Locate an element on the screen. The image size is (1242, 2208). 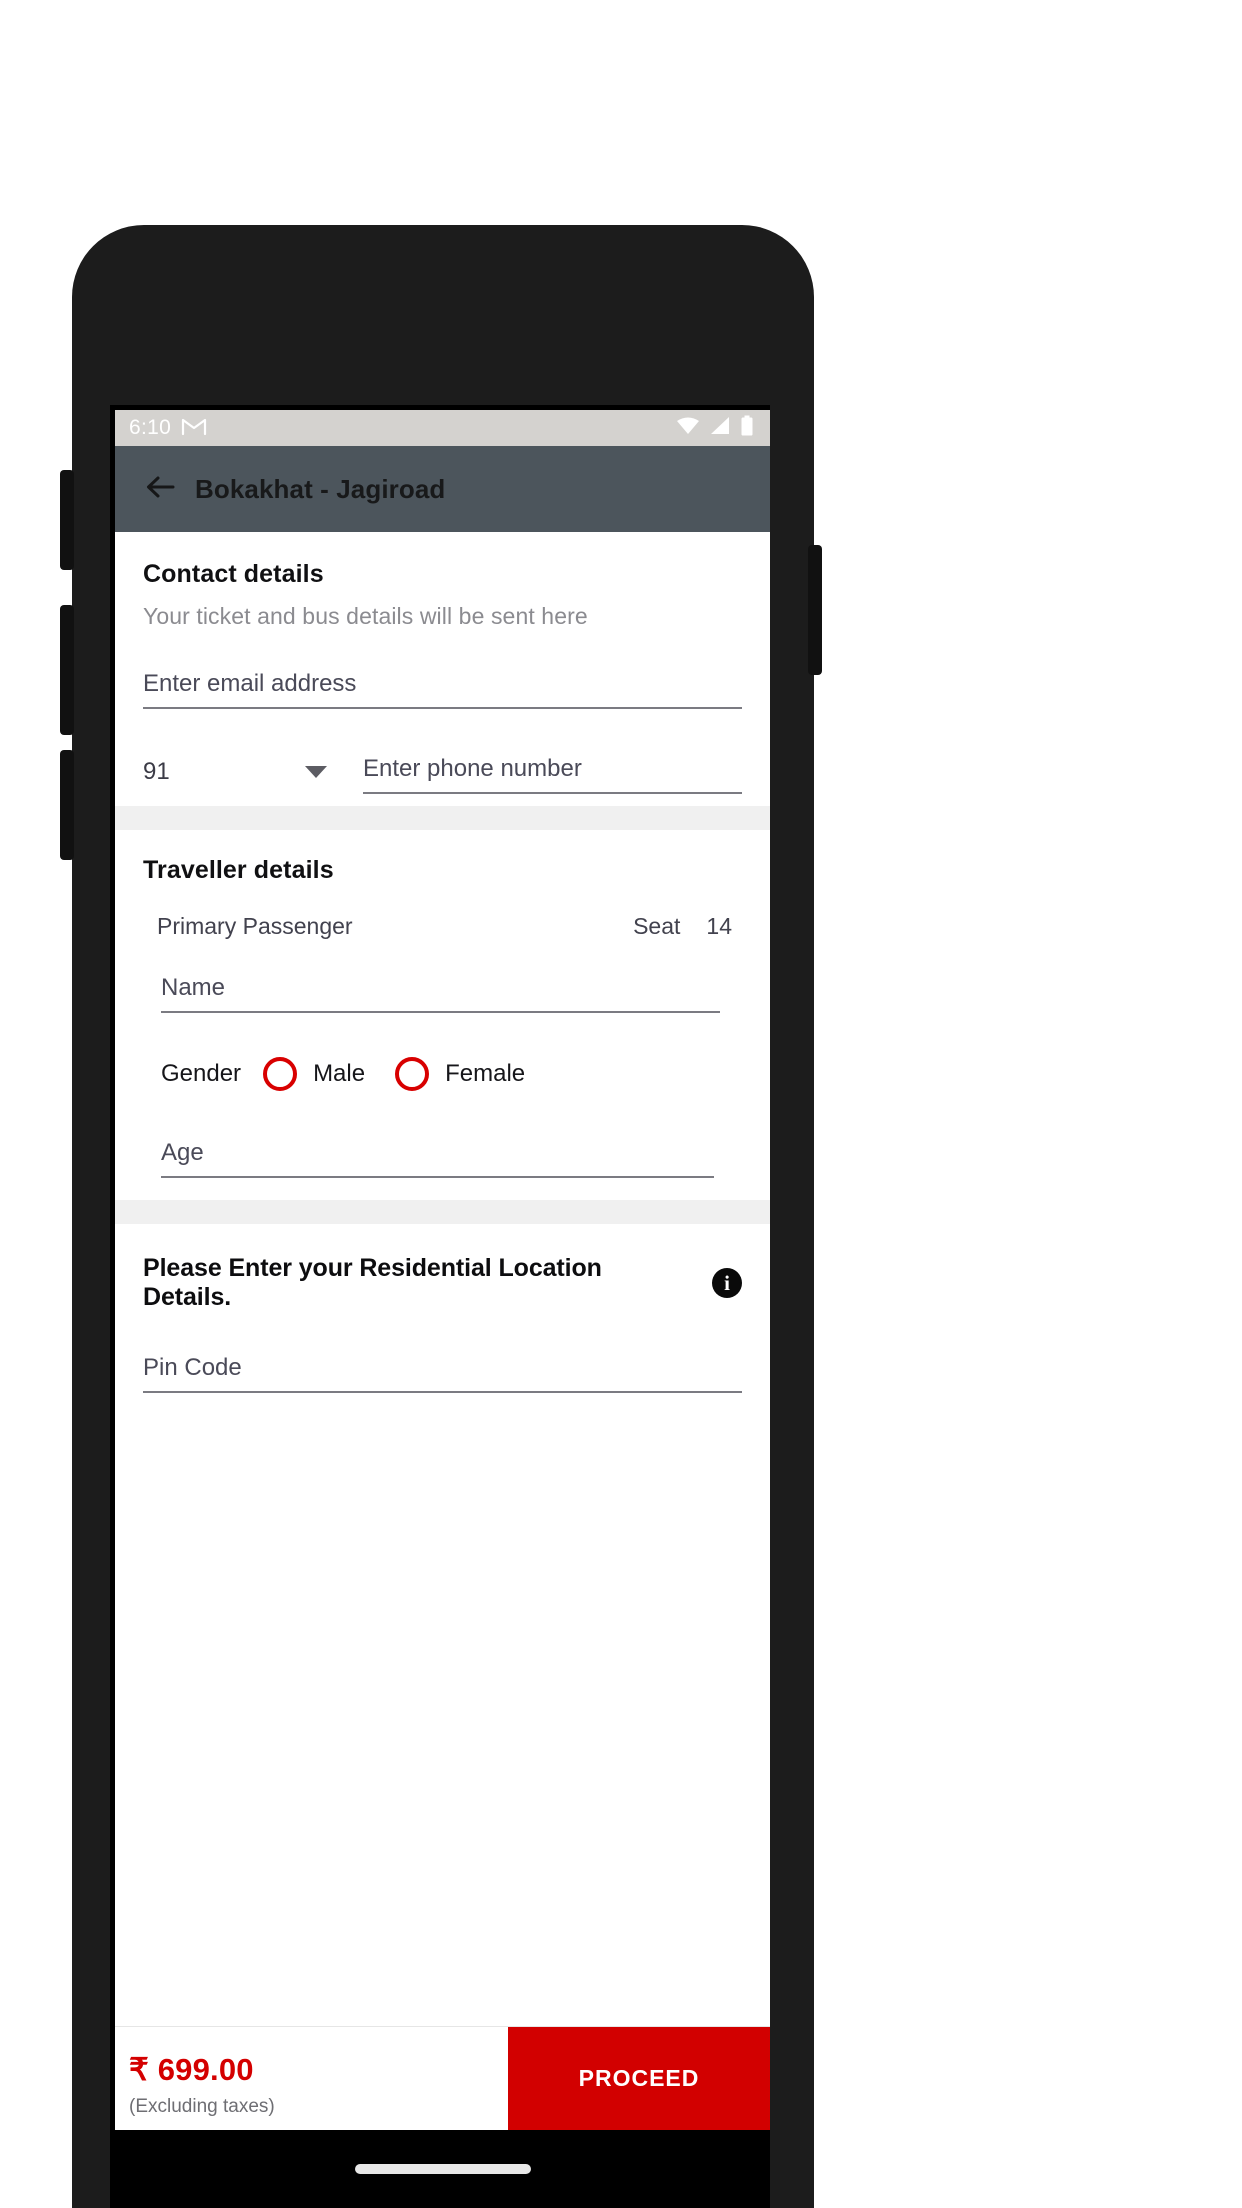
page-title: Bokakhat - Jagiroad is located at coordinates (320, 488).